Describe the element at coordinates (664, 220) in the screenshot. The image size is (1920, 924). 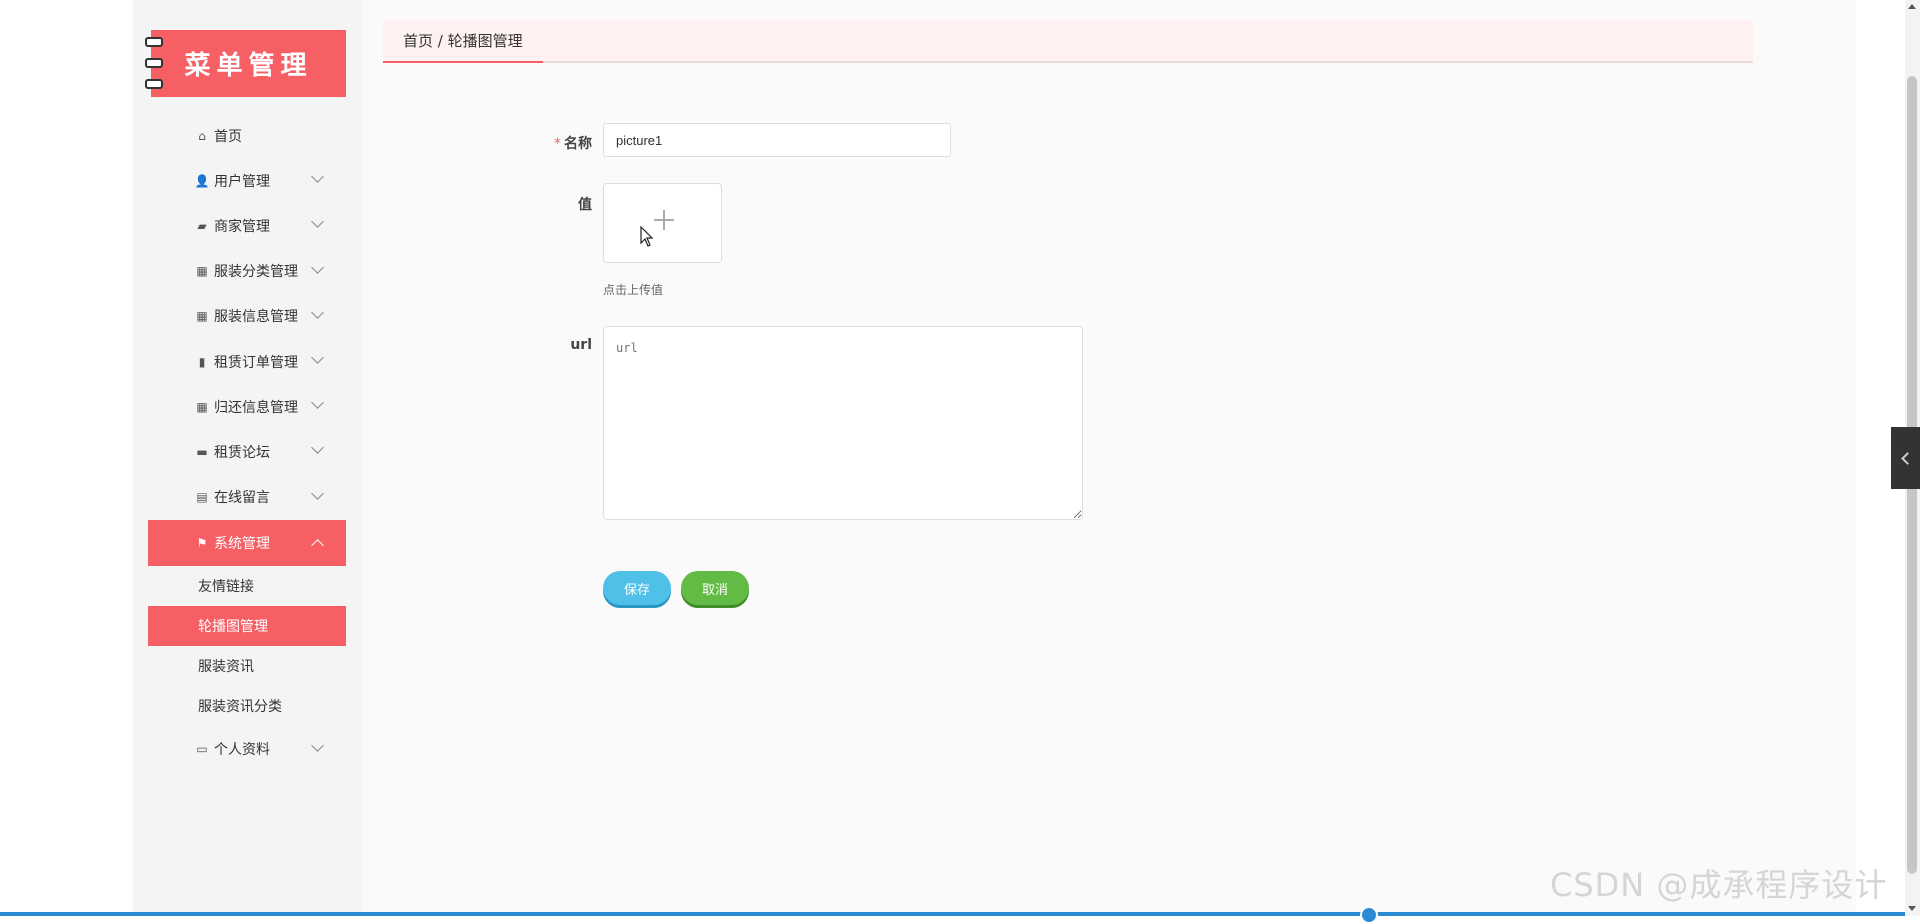
I see `plus-icon` at that location.